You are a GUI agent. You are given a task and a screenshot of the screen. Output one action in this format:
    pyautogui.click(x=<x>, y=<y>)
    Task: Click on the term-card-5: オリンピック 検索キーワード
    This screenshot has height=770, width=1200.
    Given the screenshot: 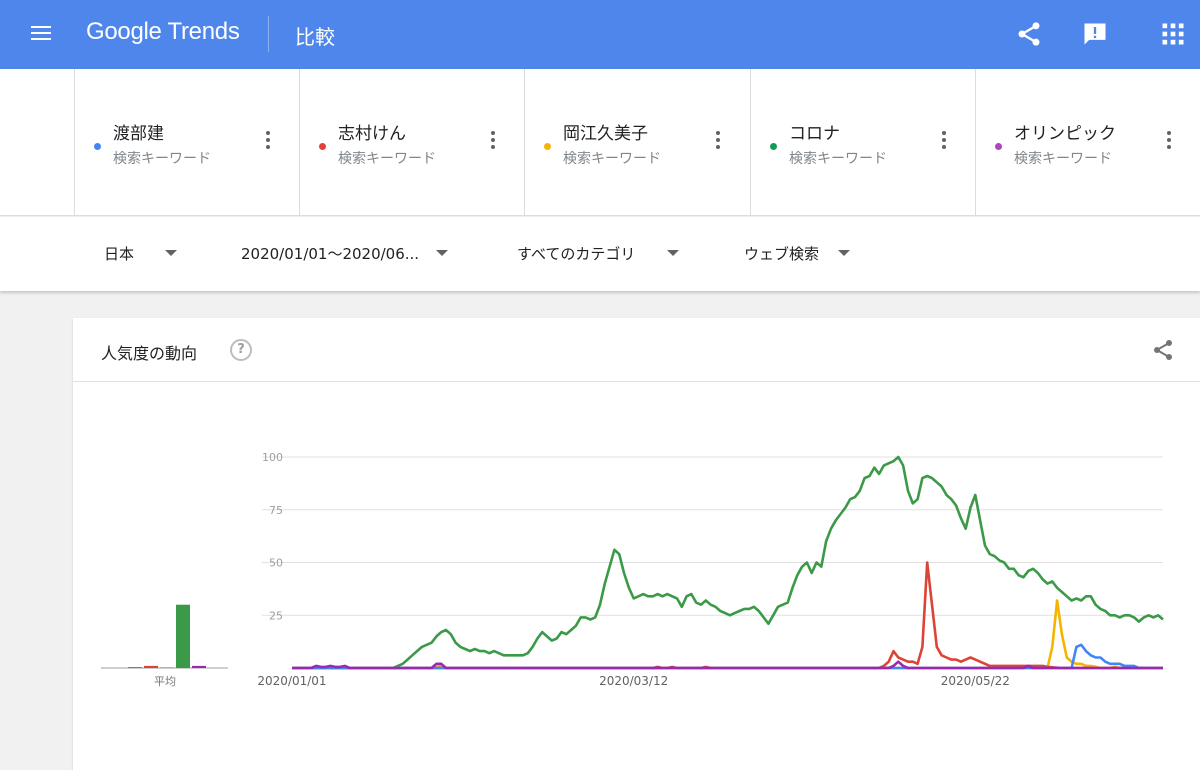 What is the action you would take?
    pyautogui.click(x=1087, y=142)
    